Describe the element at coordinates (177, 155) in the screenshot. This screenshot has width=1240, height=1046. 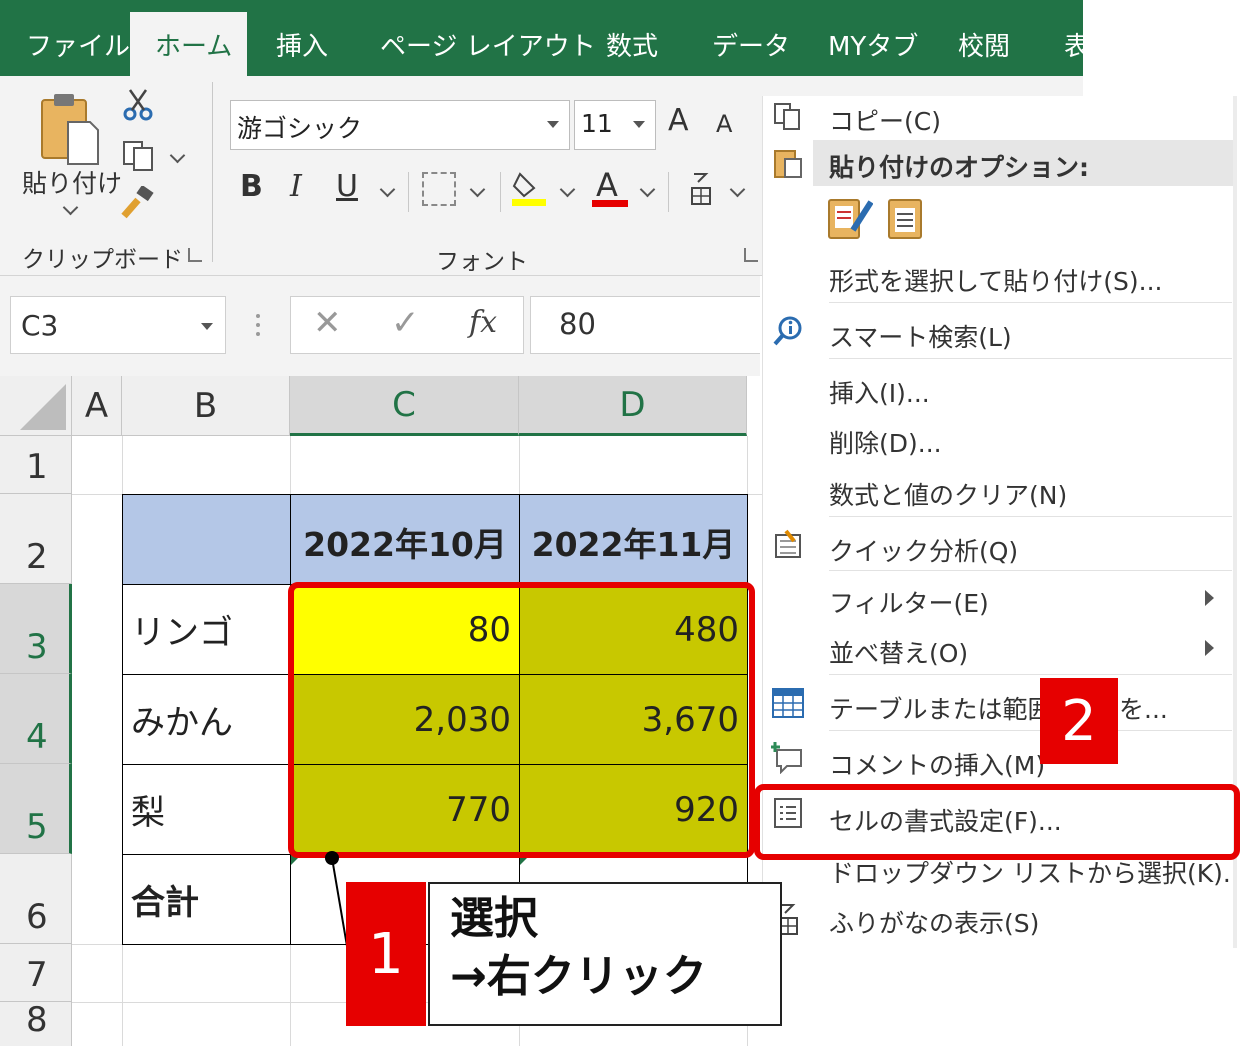
I see `copy-dropdown-icon` at that location.